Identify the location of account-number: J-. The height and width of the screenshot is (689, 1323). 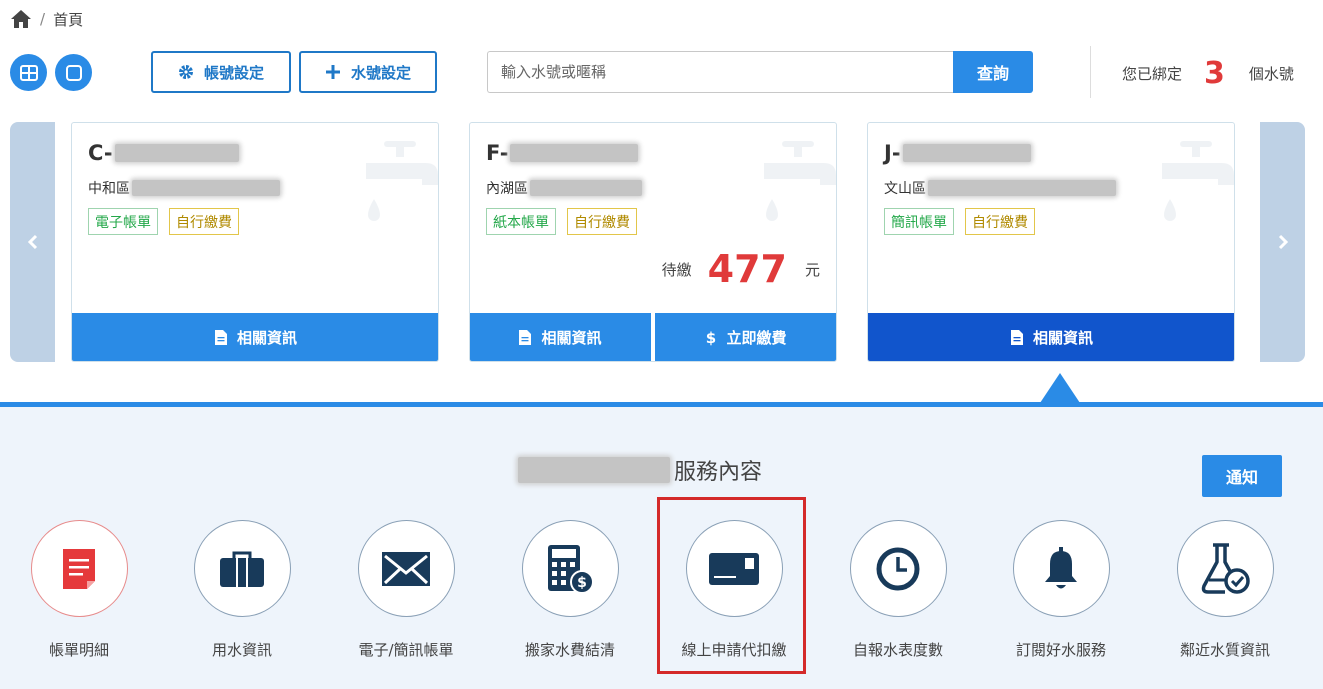
(957, 153).